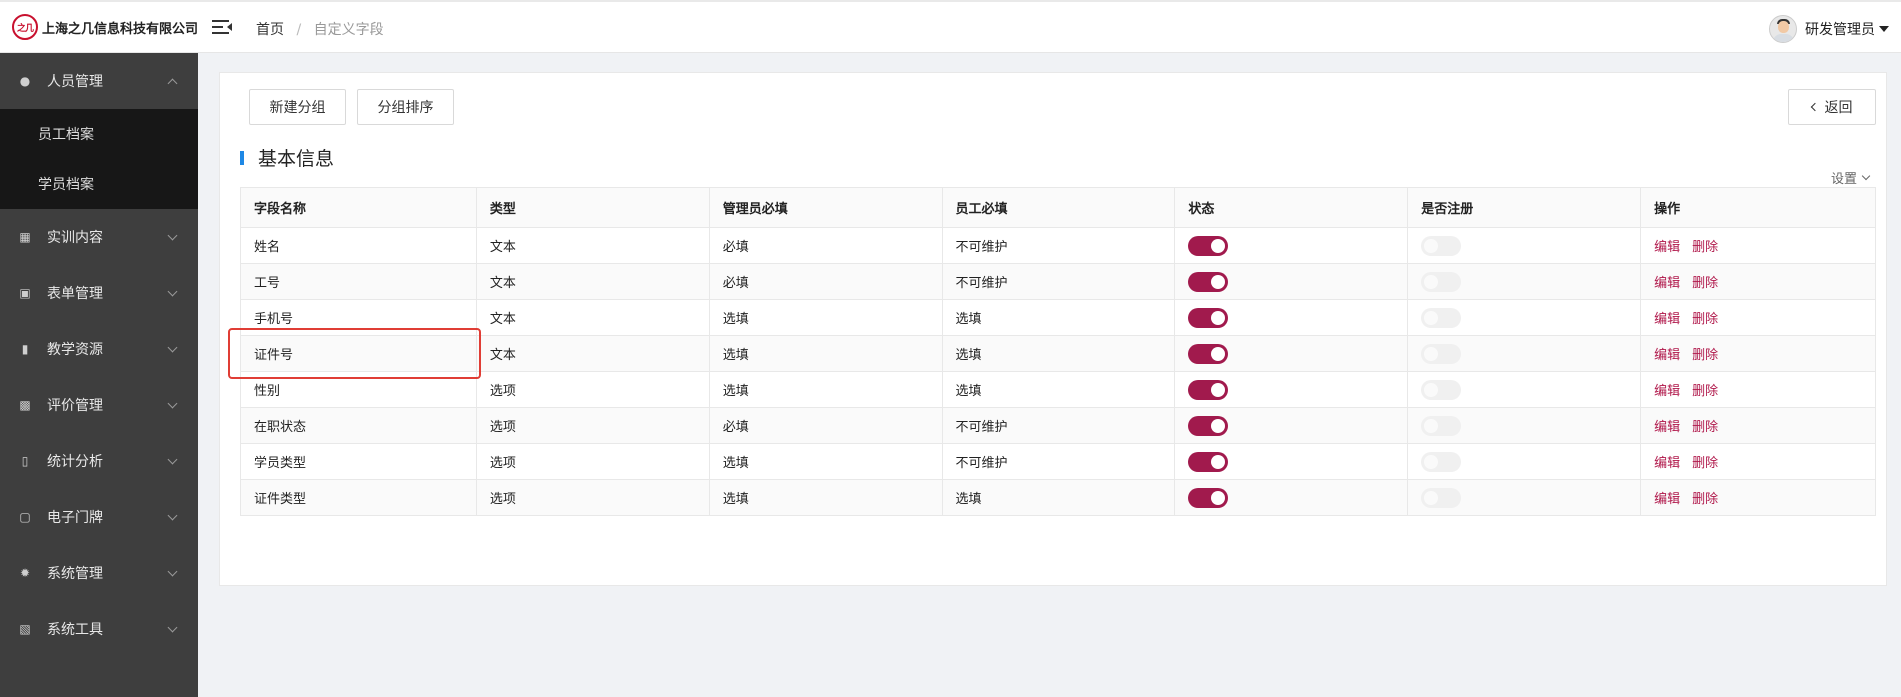 This screenshot has height=697, width=1901. I want to click on sidebar-subitem-student-records: 学员档案, so click(99, 184).